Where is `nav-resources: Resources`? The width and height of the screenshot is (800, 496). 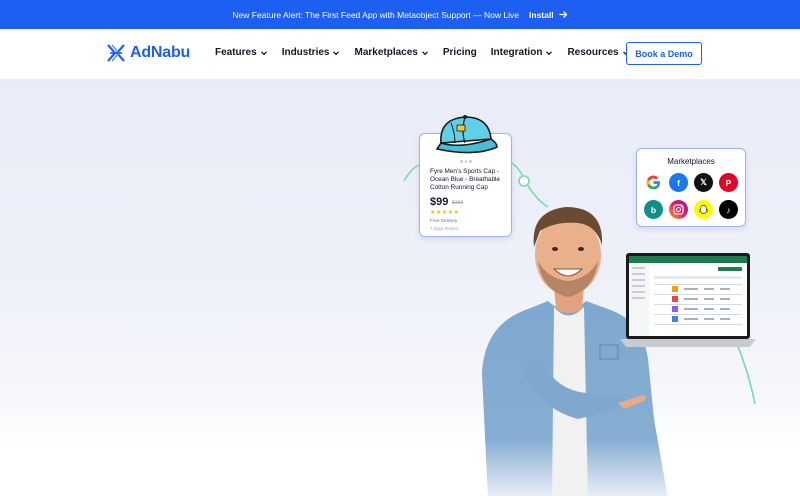 nav-resources: Resources is located at coordinates (598, 52).